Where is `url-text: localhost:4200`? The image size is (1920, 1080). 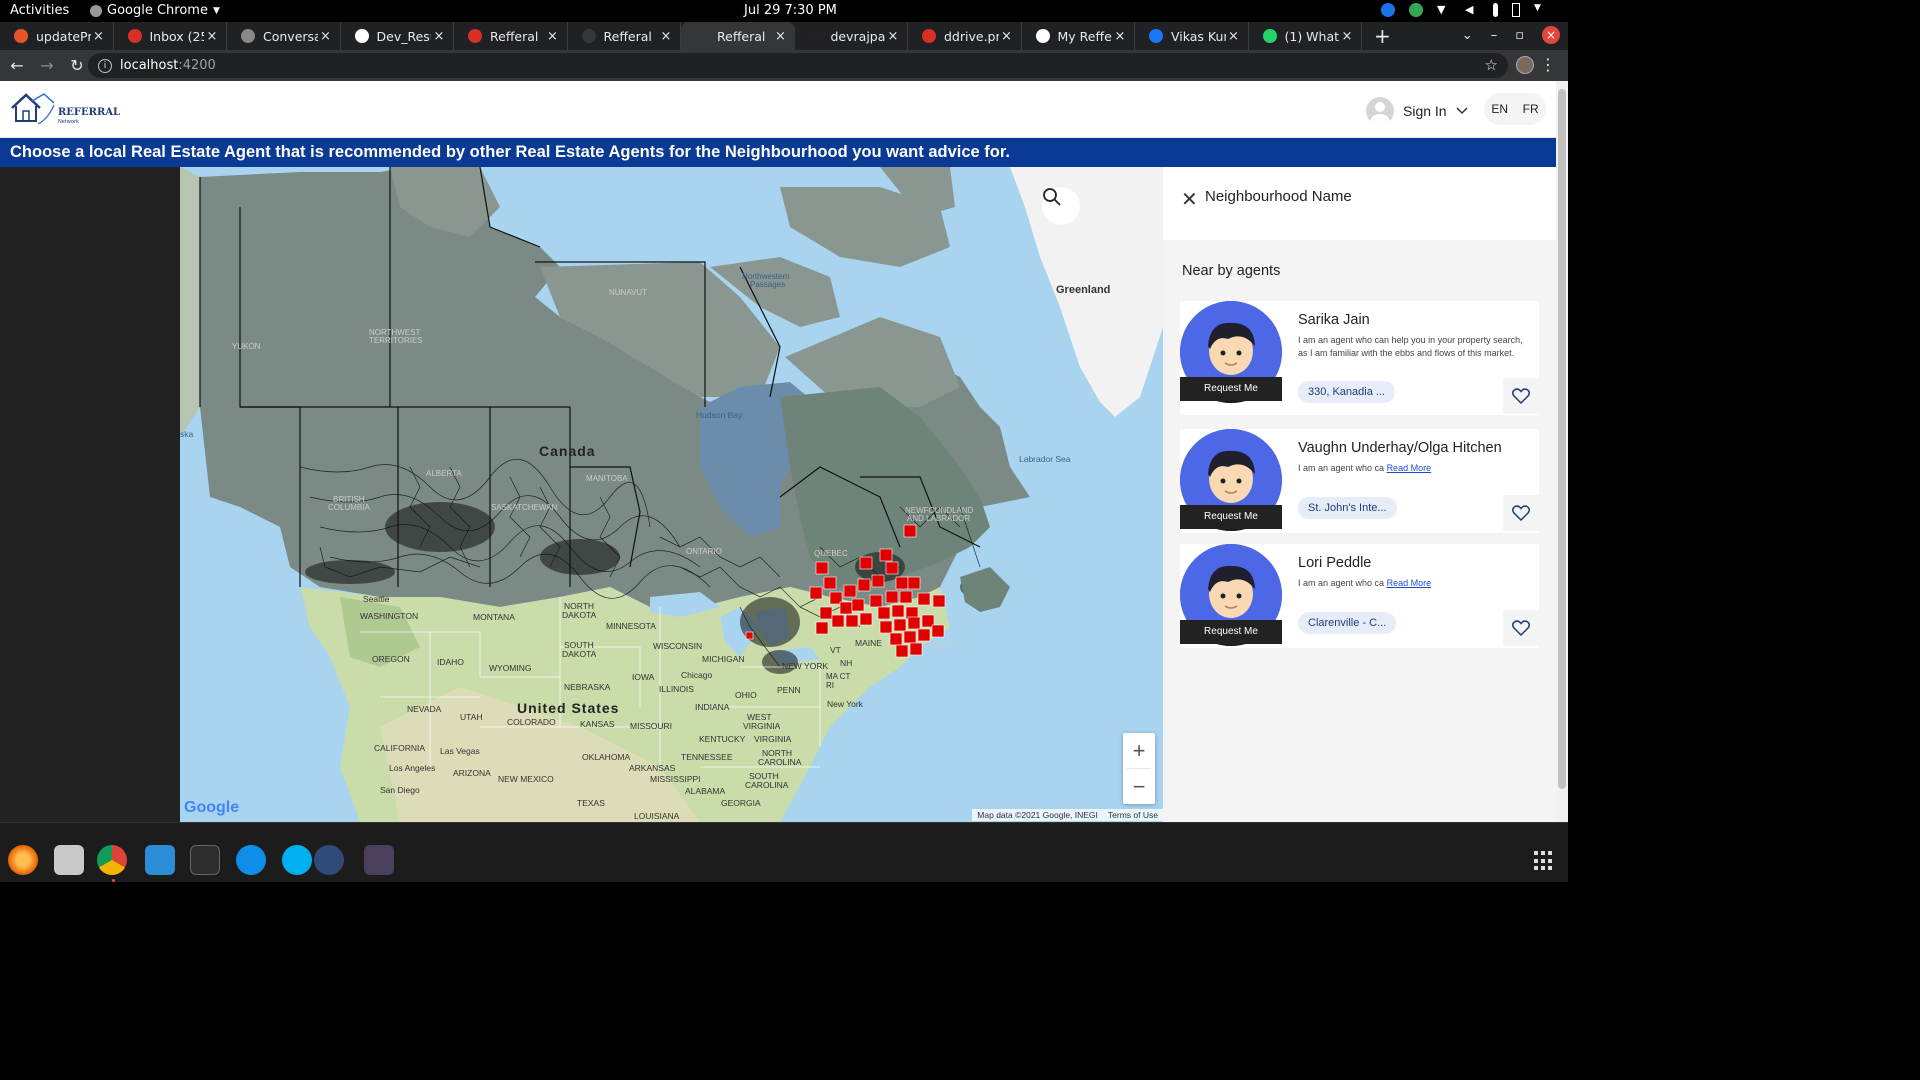 url-text: localhost:4200 is located at coordinates (168, 65).